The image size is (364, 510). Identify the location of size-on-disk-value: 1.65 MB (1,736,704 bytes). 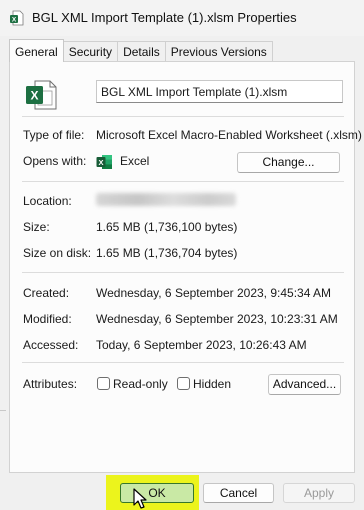
(167, 253).